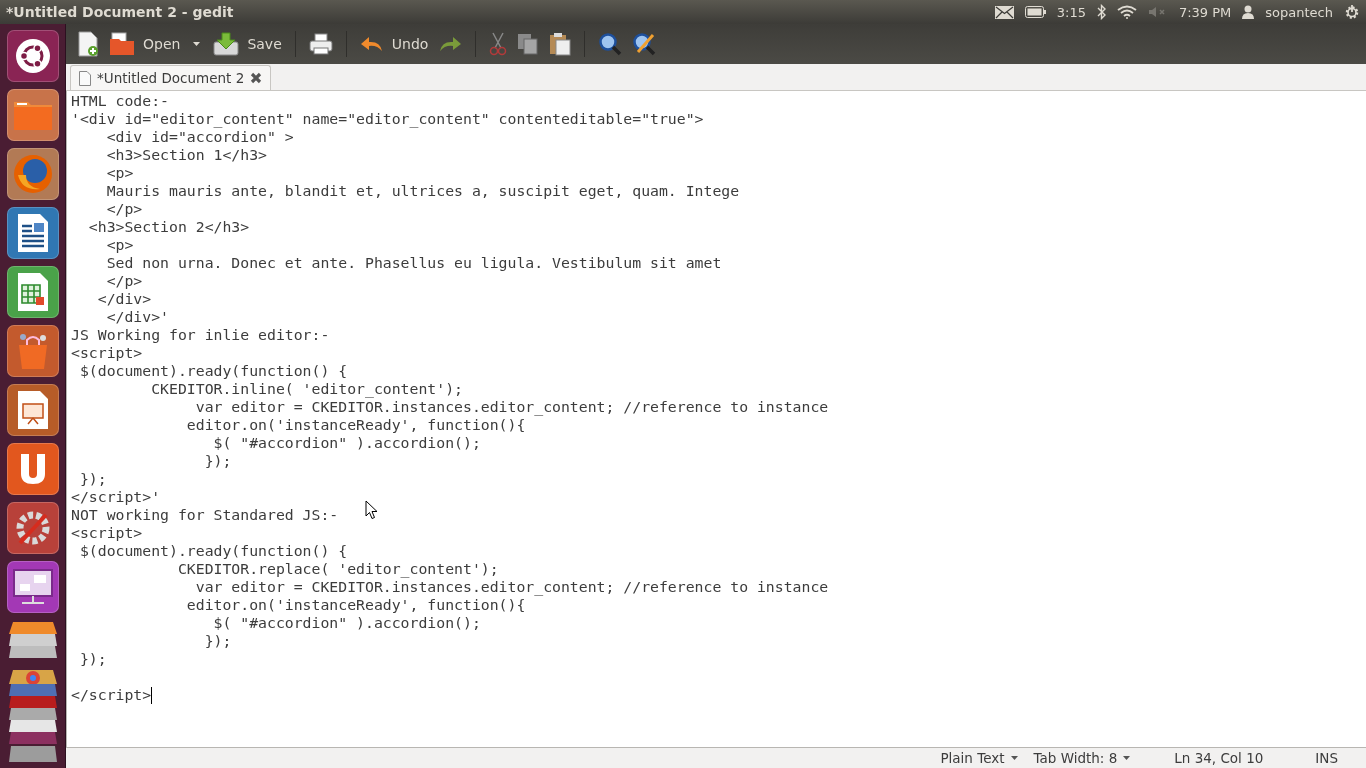  Describe the element at coordinates (32, 174) in the screenshot. I see `browser-globe-icon` at that location.